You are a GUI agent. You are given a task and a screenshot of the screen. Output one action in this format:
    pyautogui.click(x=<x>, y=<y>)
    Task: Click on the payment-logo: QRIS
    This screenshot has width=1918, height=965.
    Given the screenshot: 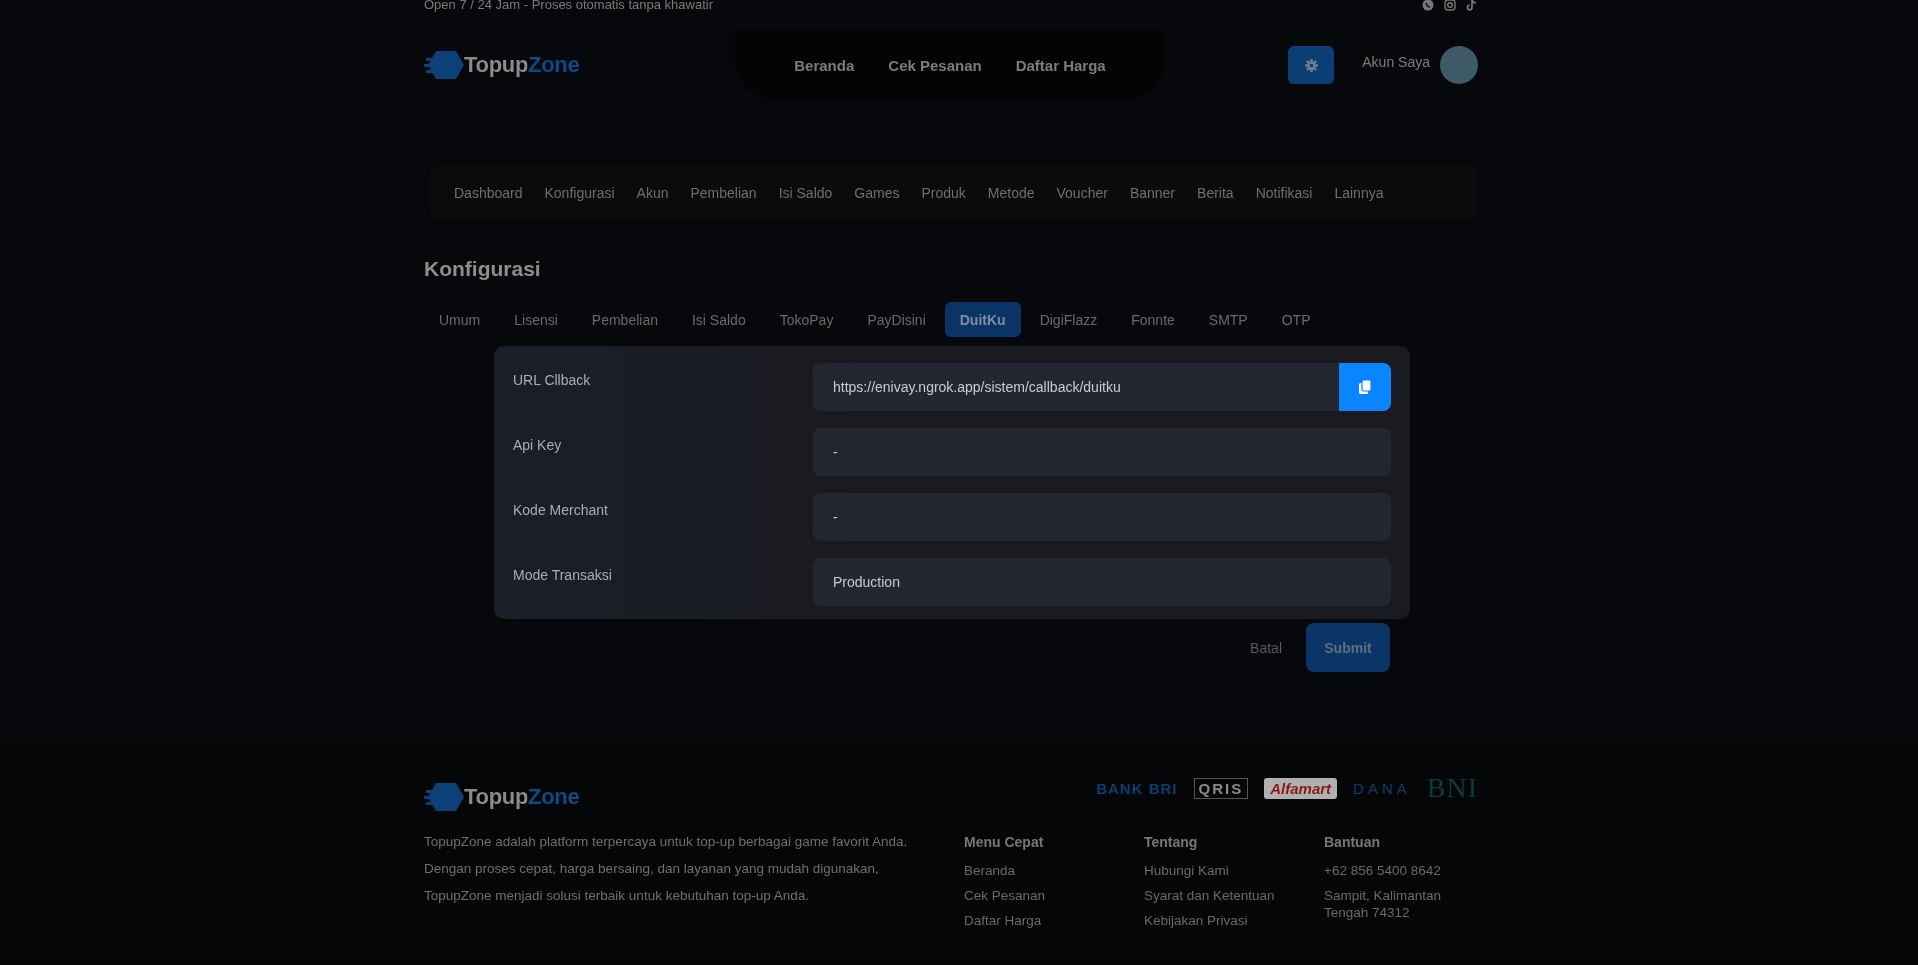 What is the action you would take?
    pyautogui.click(x=1221, y=788)
    